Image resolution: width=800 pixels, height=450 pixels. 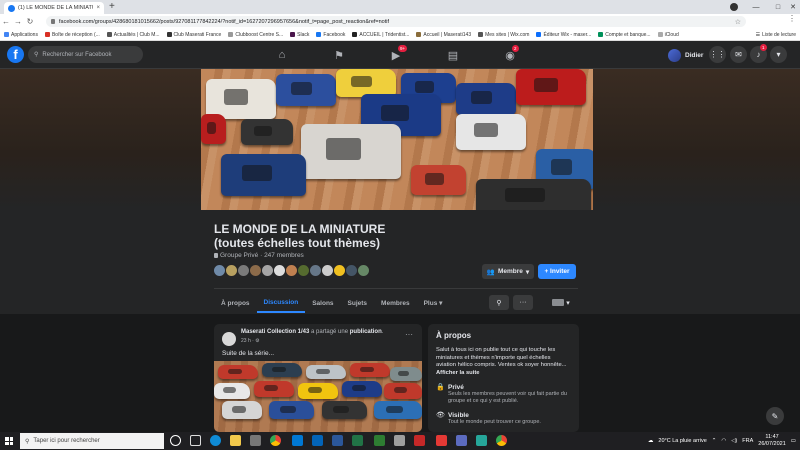 What do you see at coordinates (734, 441) in the screenshot?
I see `volume-icon: ◁)` at bounding box center [734, 441].